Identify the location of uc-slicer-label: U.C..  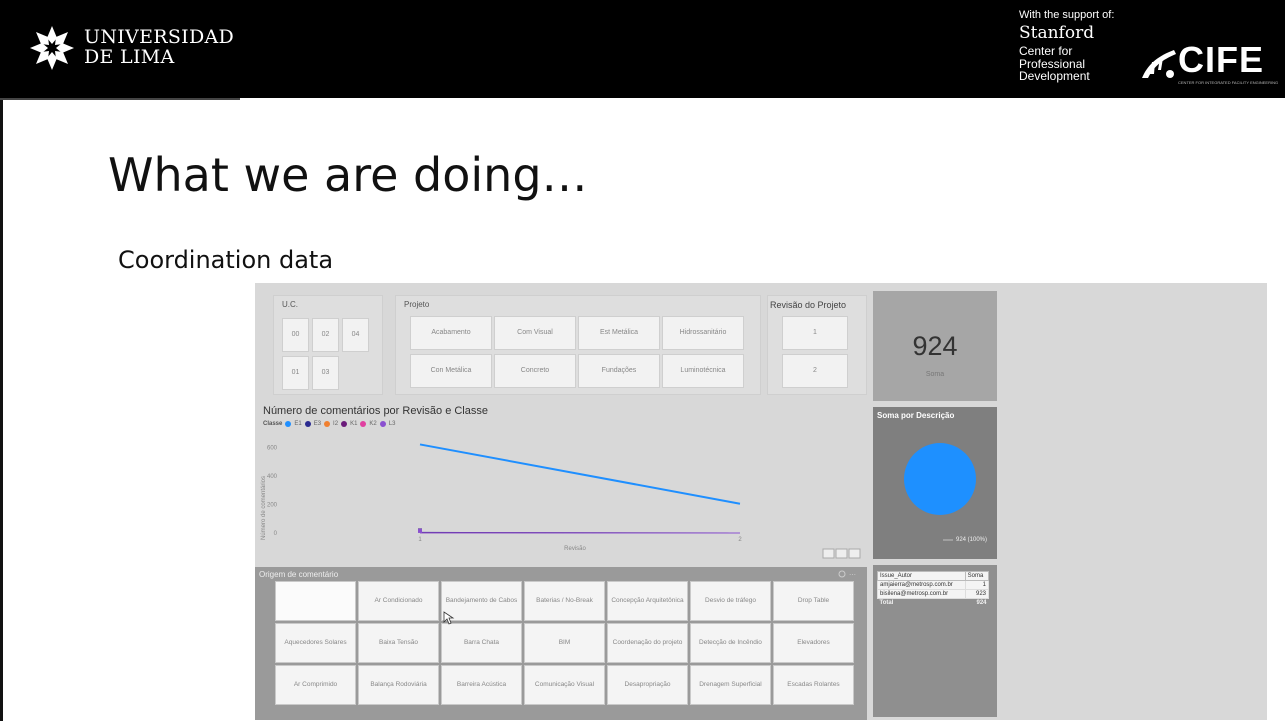
(290, 304).